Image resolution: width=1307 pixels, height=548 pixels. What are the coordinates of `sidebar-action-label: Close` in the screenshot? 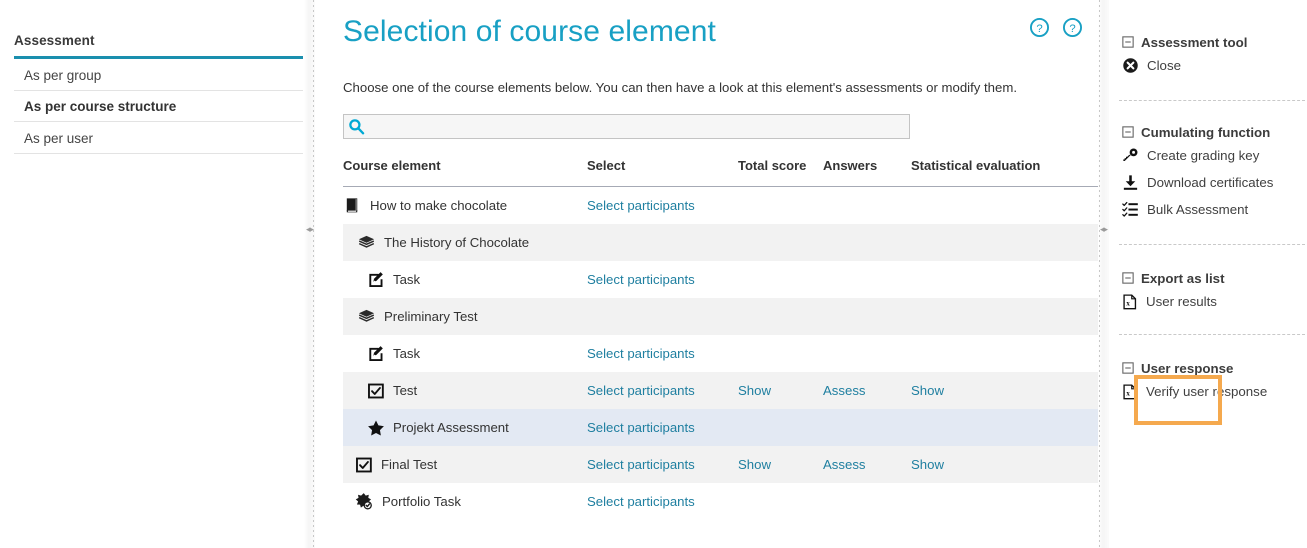 It's located at (1164, 65).